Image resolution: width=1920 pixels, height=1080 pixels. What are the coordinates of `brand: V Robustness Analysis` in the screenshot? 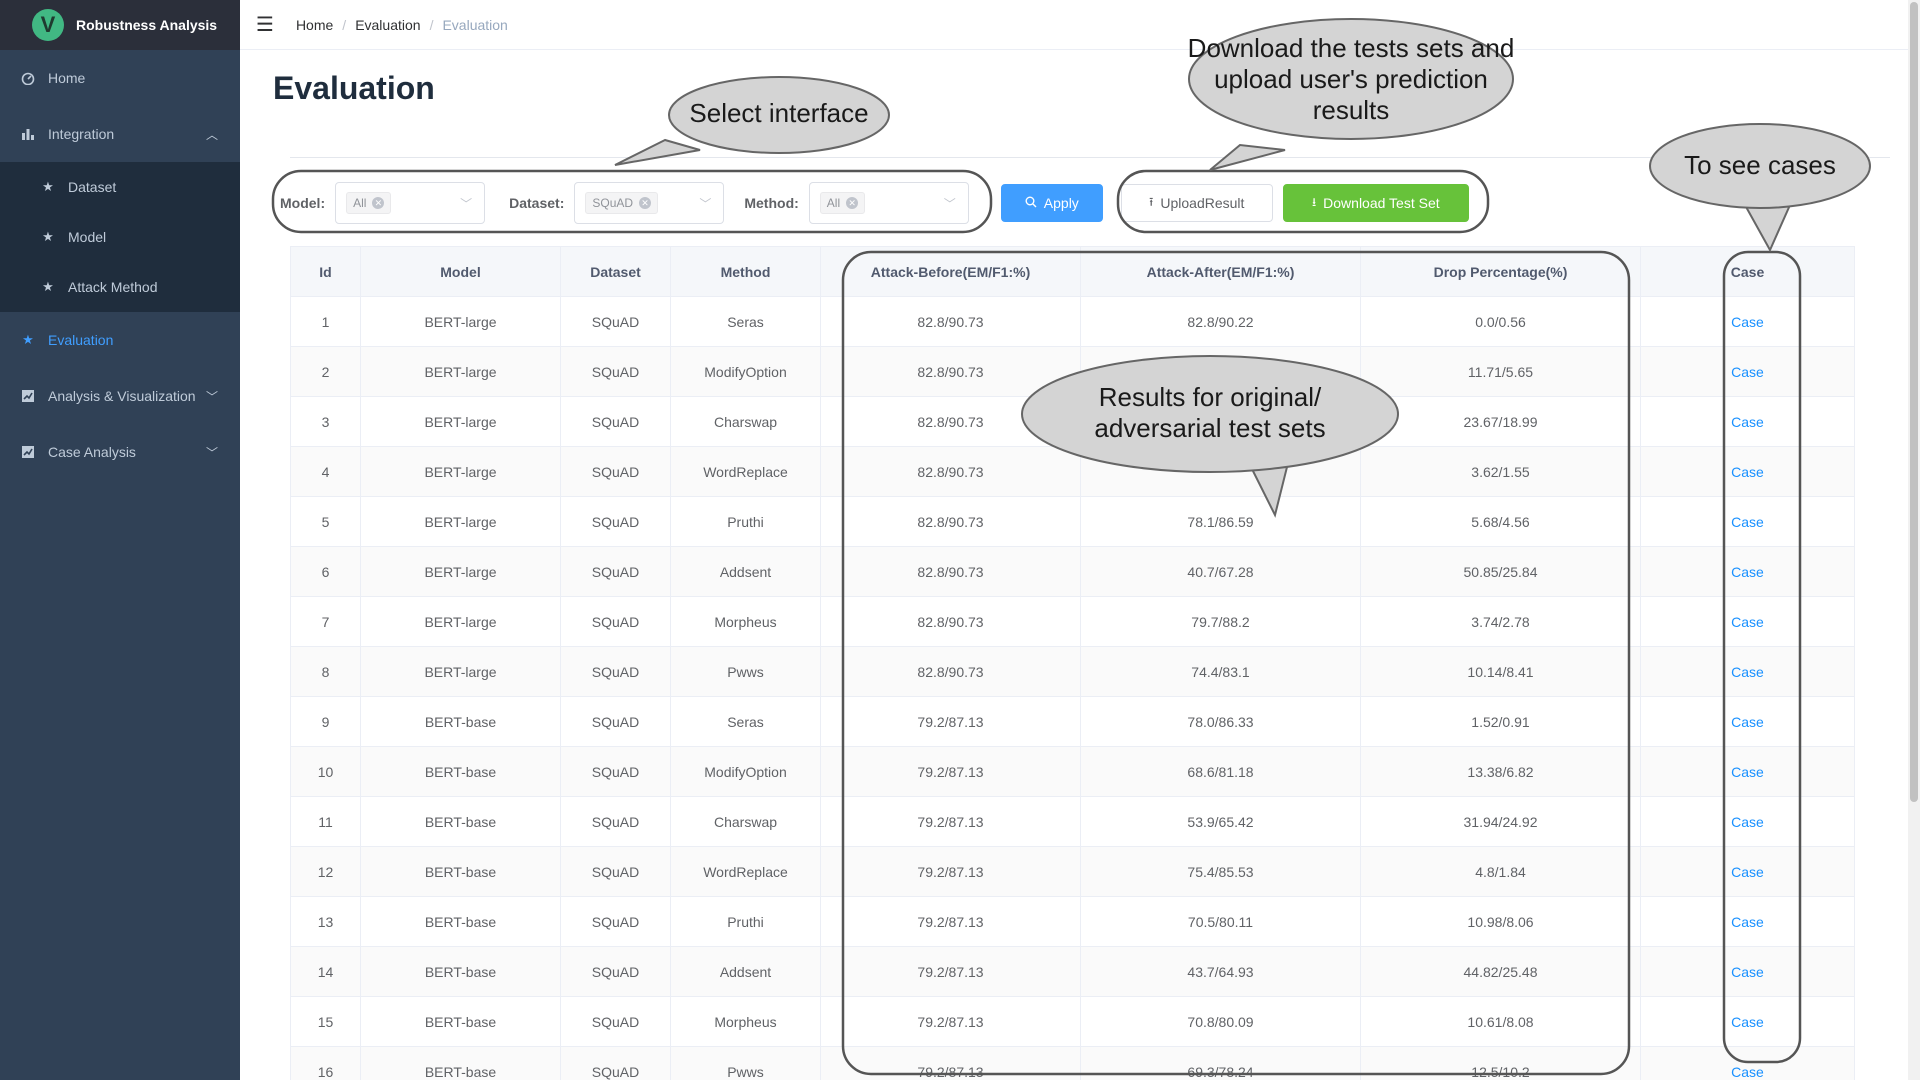 It's located at (120, 25).